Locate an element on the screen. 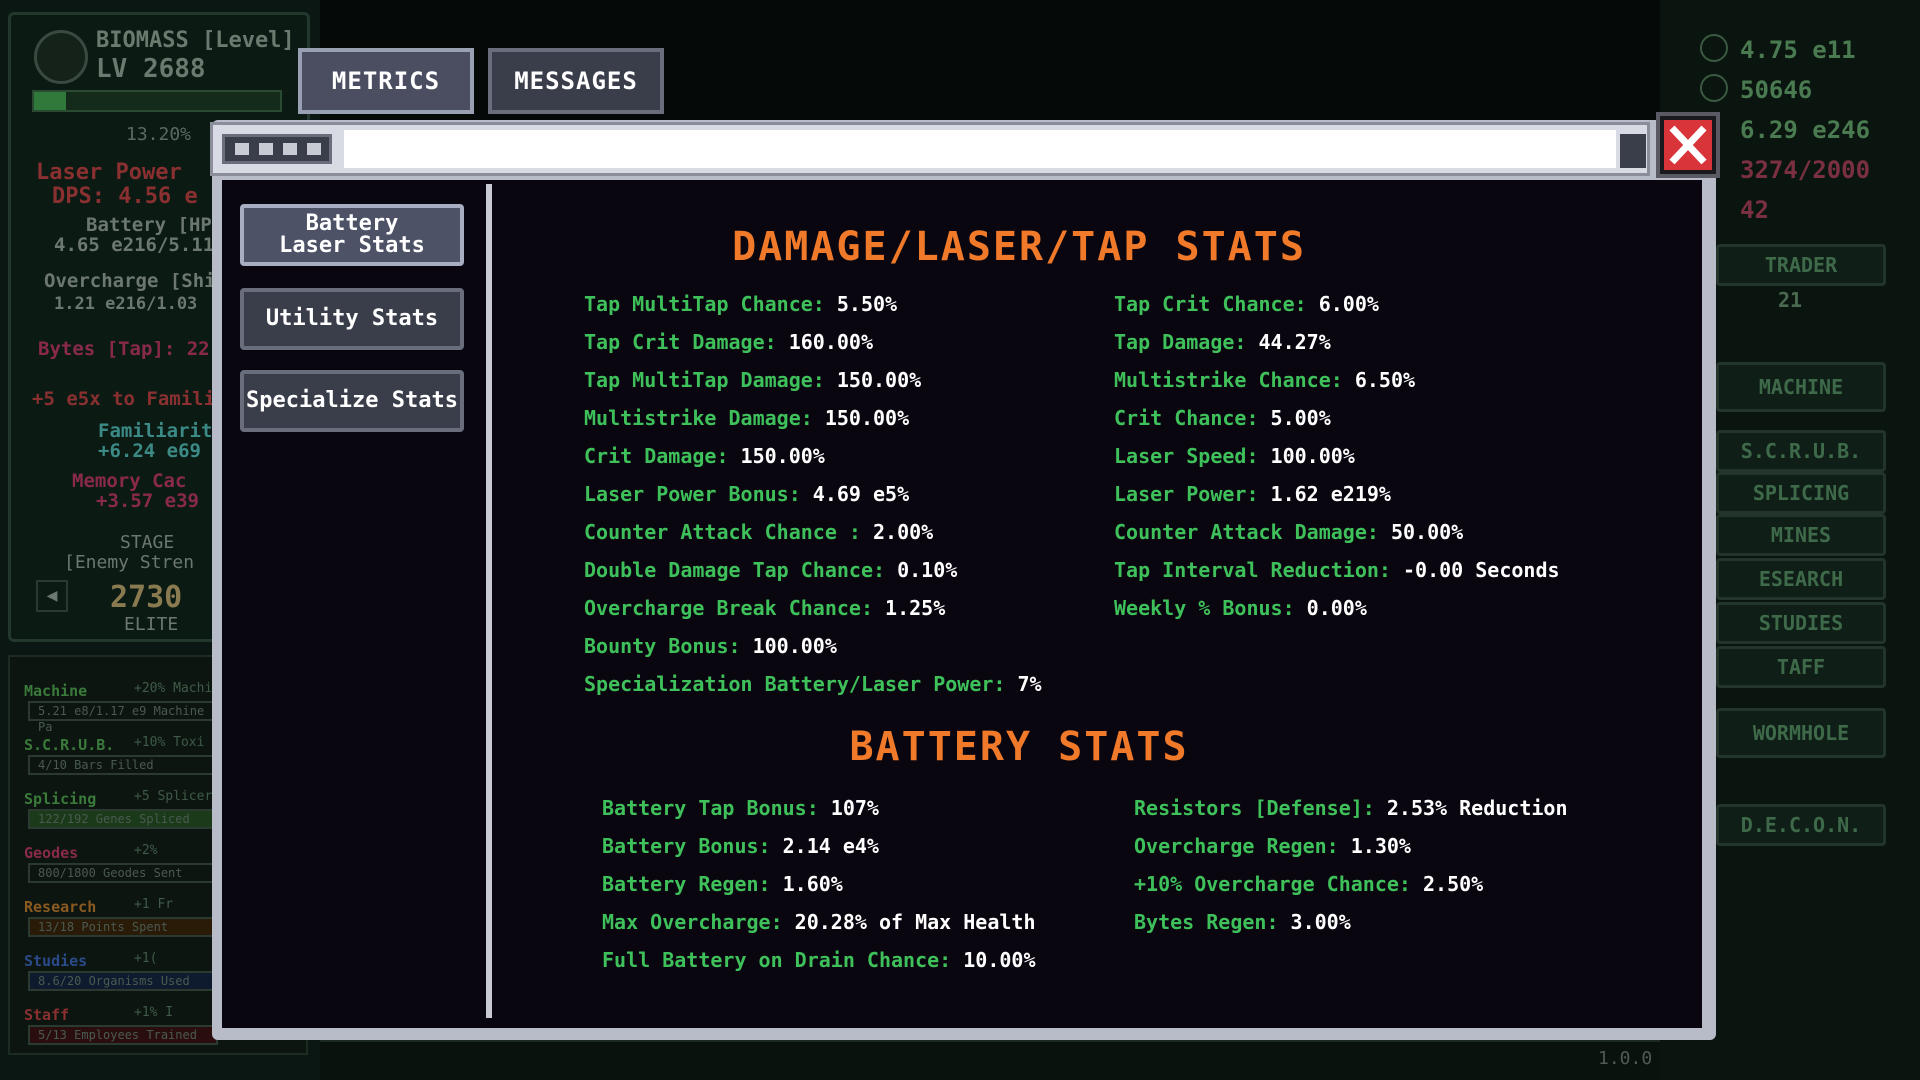 The image size is (1920, 1080). splicing-button: SPLICING is located at coordinates (1801, 493).